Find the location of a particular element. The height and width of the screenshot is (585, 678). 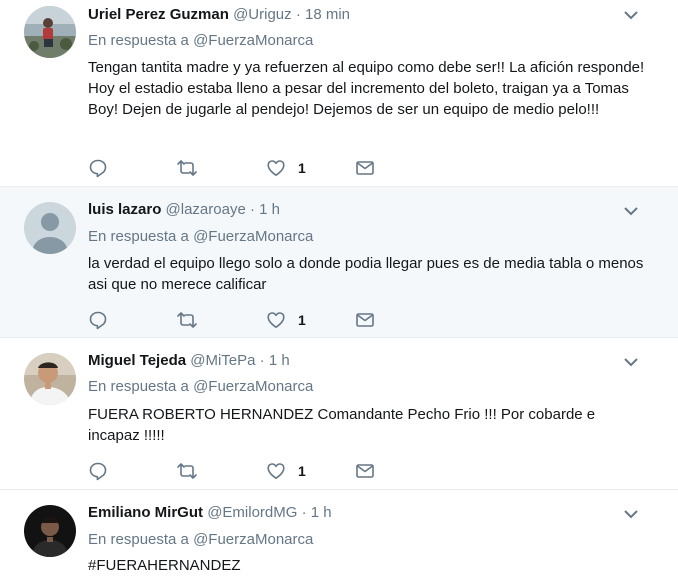

tweet-header: Uriel Perez Guzman @Uriguz · 18 min is located at coordinates (219, 14).